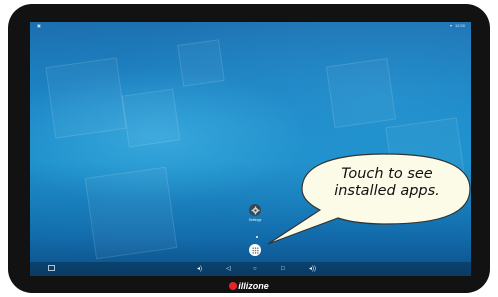 The width and height of the screenshot is (498, 297). Describe the element at coordinates (387, 174) in the screenshot. I see `callout-line-1: Touch to see` at that location.